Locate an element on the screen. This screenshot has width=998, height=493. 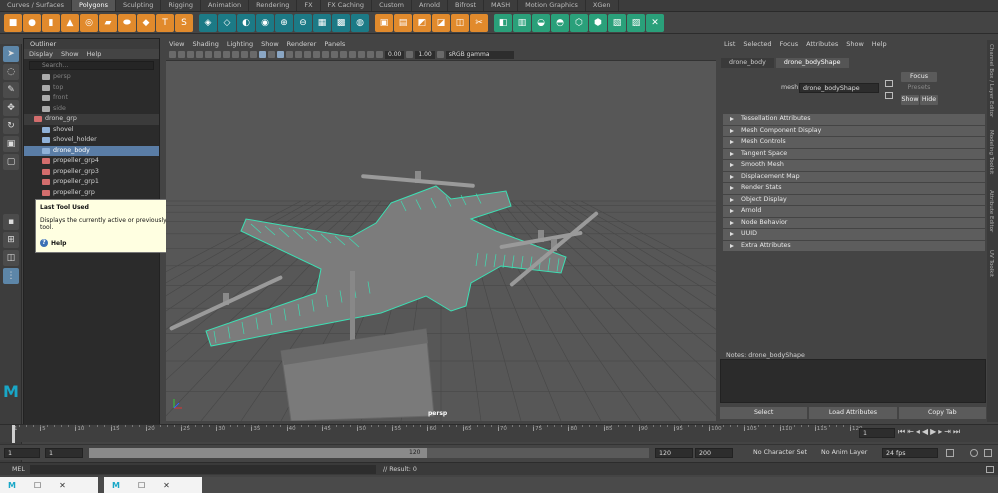
show-button: Show is located at coordinates (910, 100).